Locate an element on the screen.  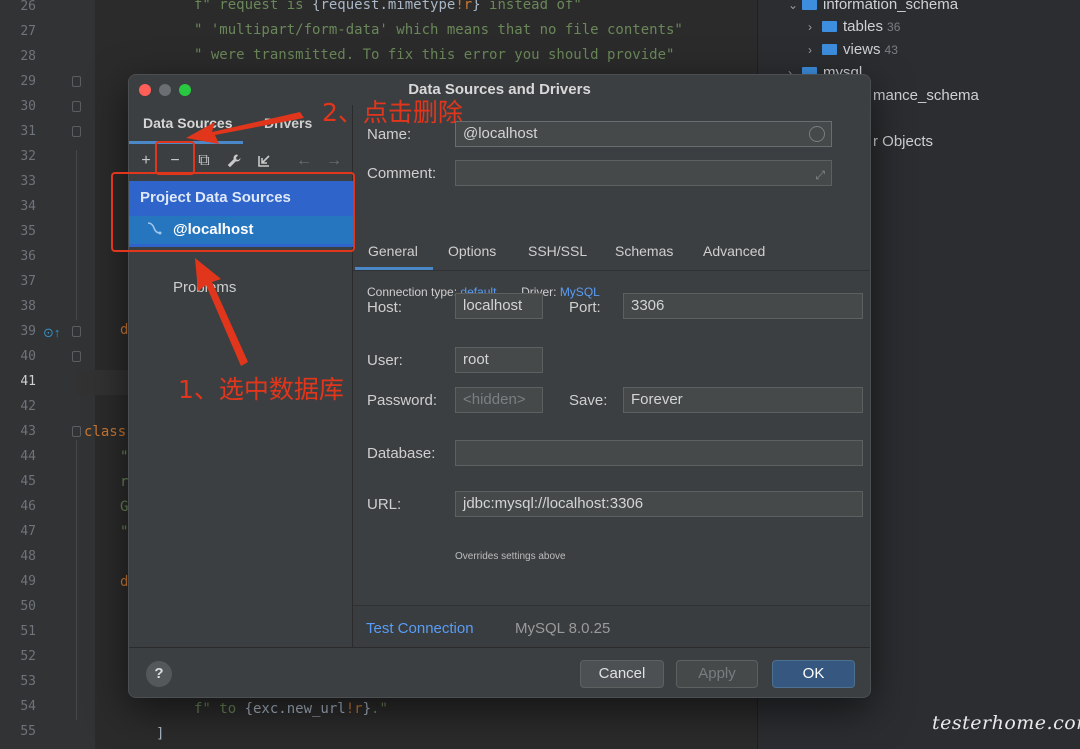
annotation-arrow-step1 is located at coordinates (221, 312).